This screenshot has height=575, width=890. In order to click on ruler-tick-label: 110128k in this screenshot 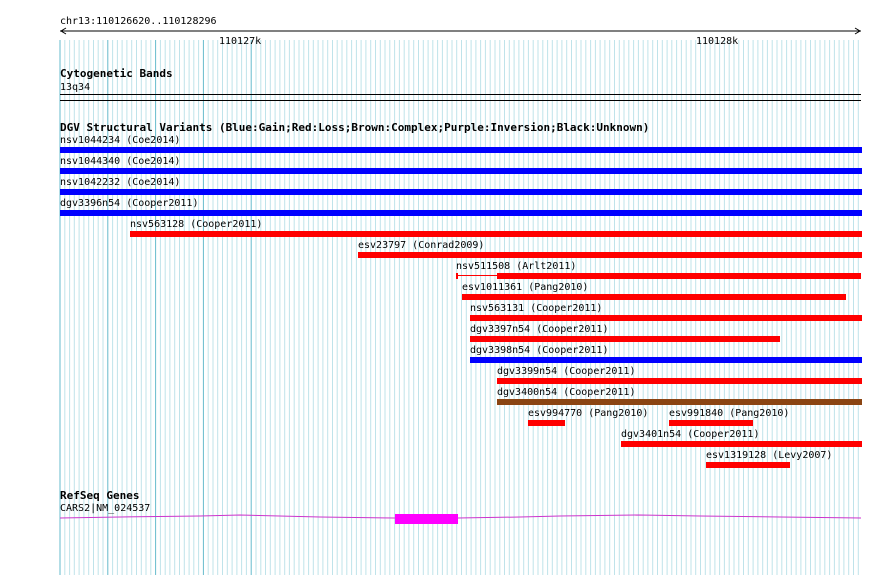, I will do `click(717, 41)`.